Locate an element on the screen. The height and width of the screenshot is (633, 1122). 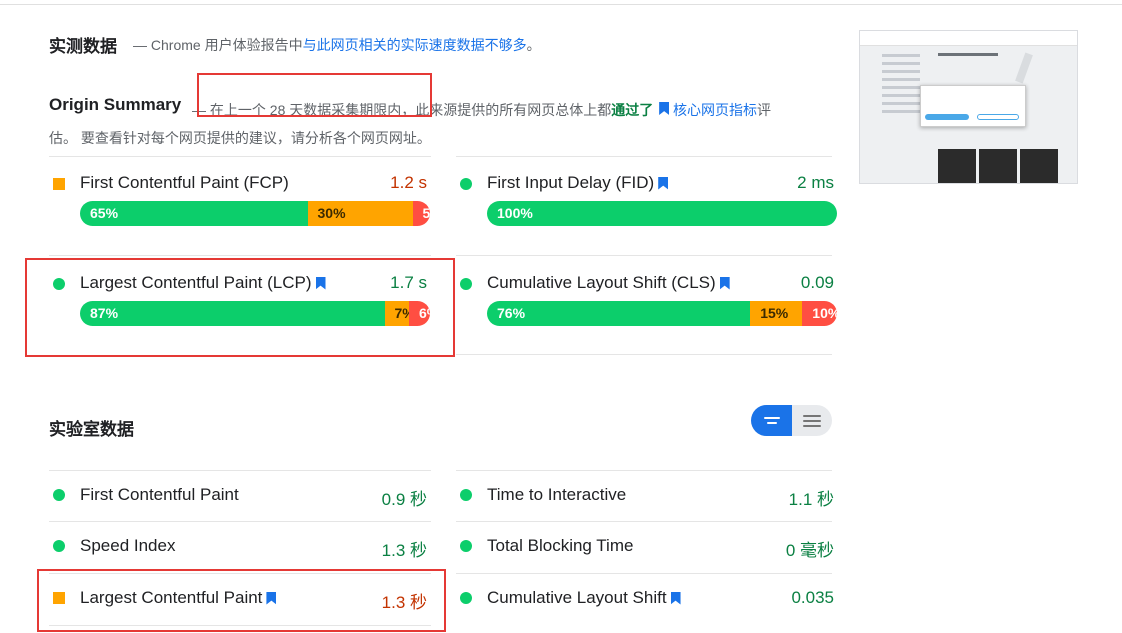
highlight-period-box is located at coordinates (314, 95).